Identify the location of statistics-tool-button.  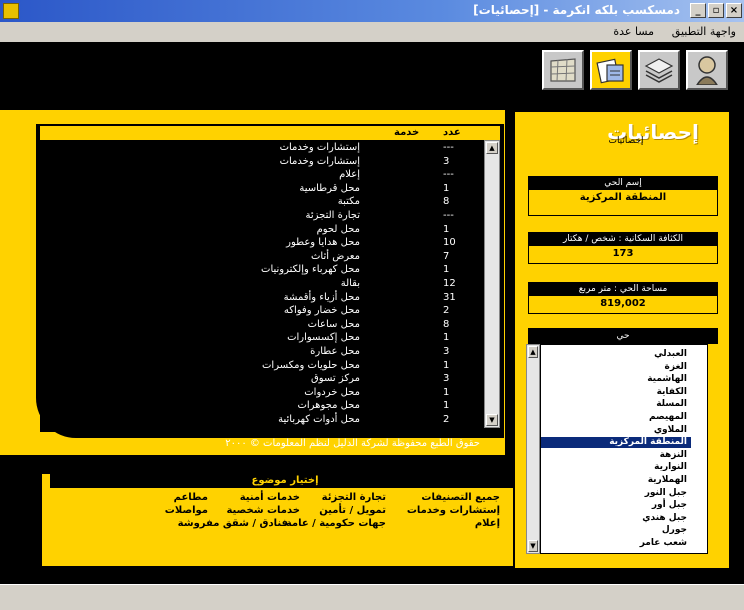
(611, 70).